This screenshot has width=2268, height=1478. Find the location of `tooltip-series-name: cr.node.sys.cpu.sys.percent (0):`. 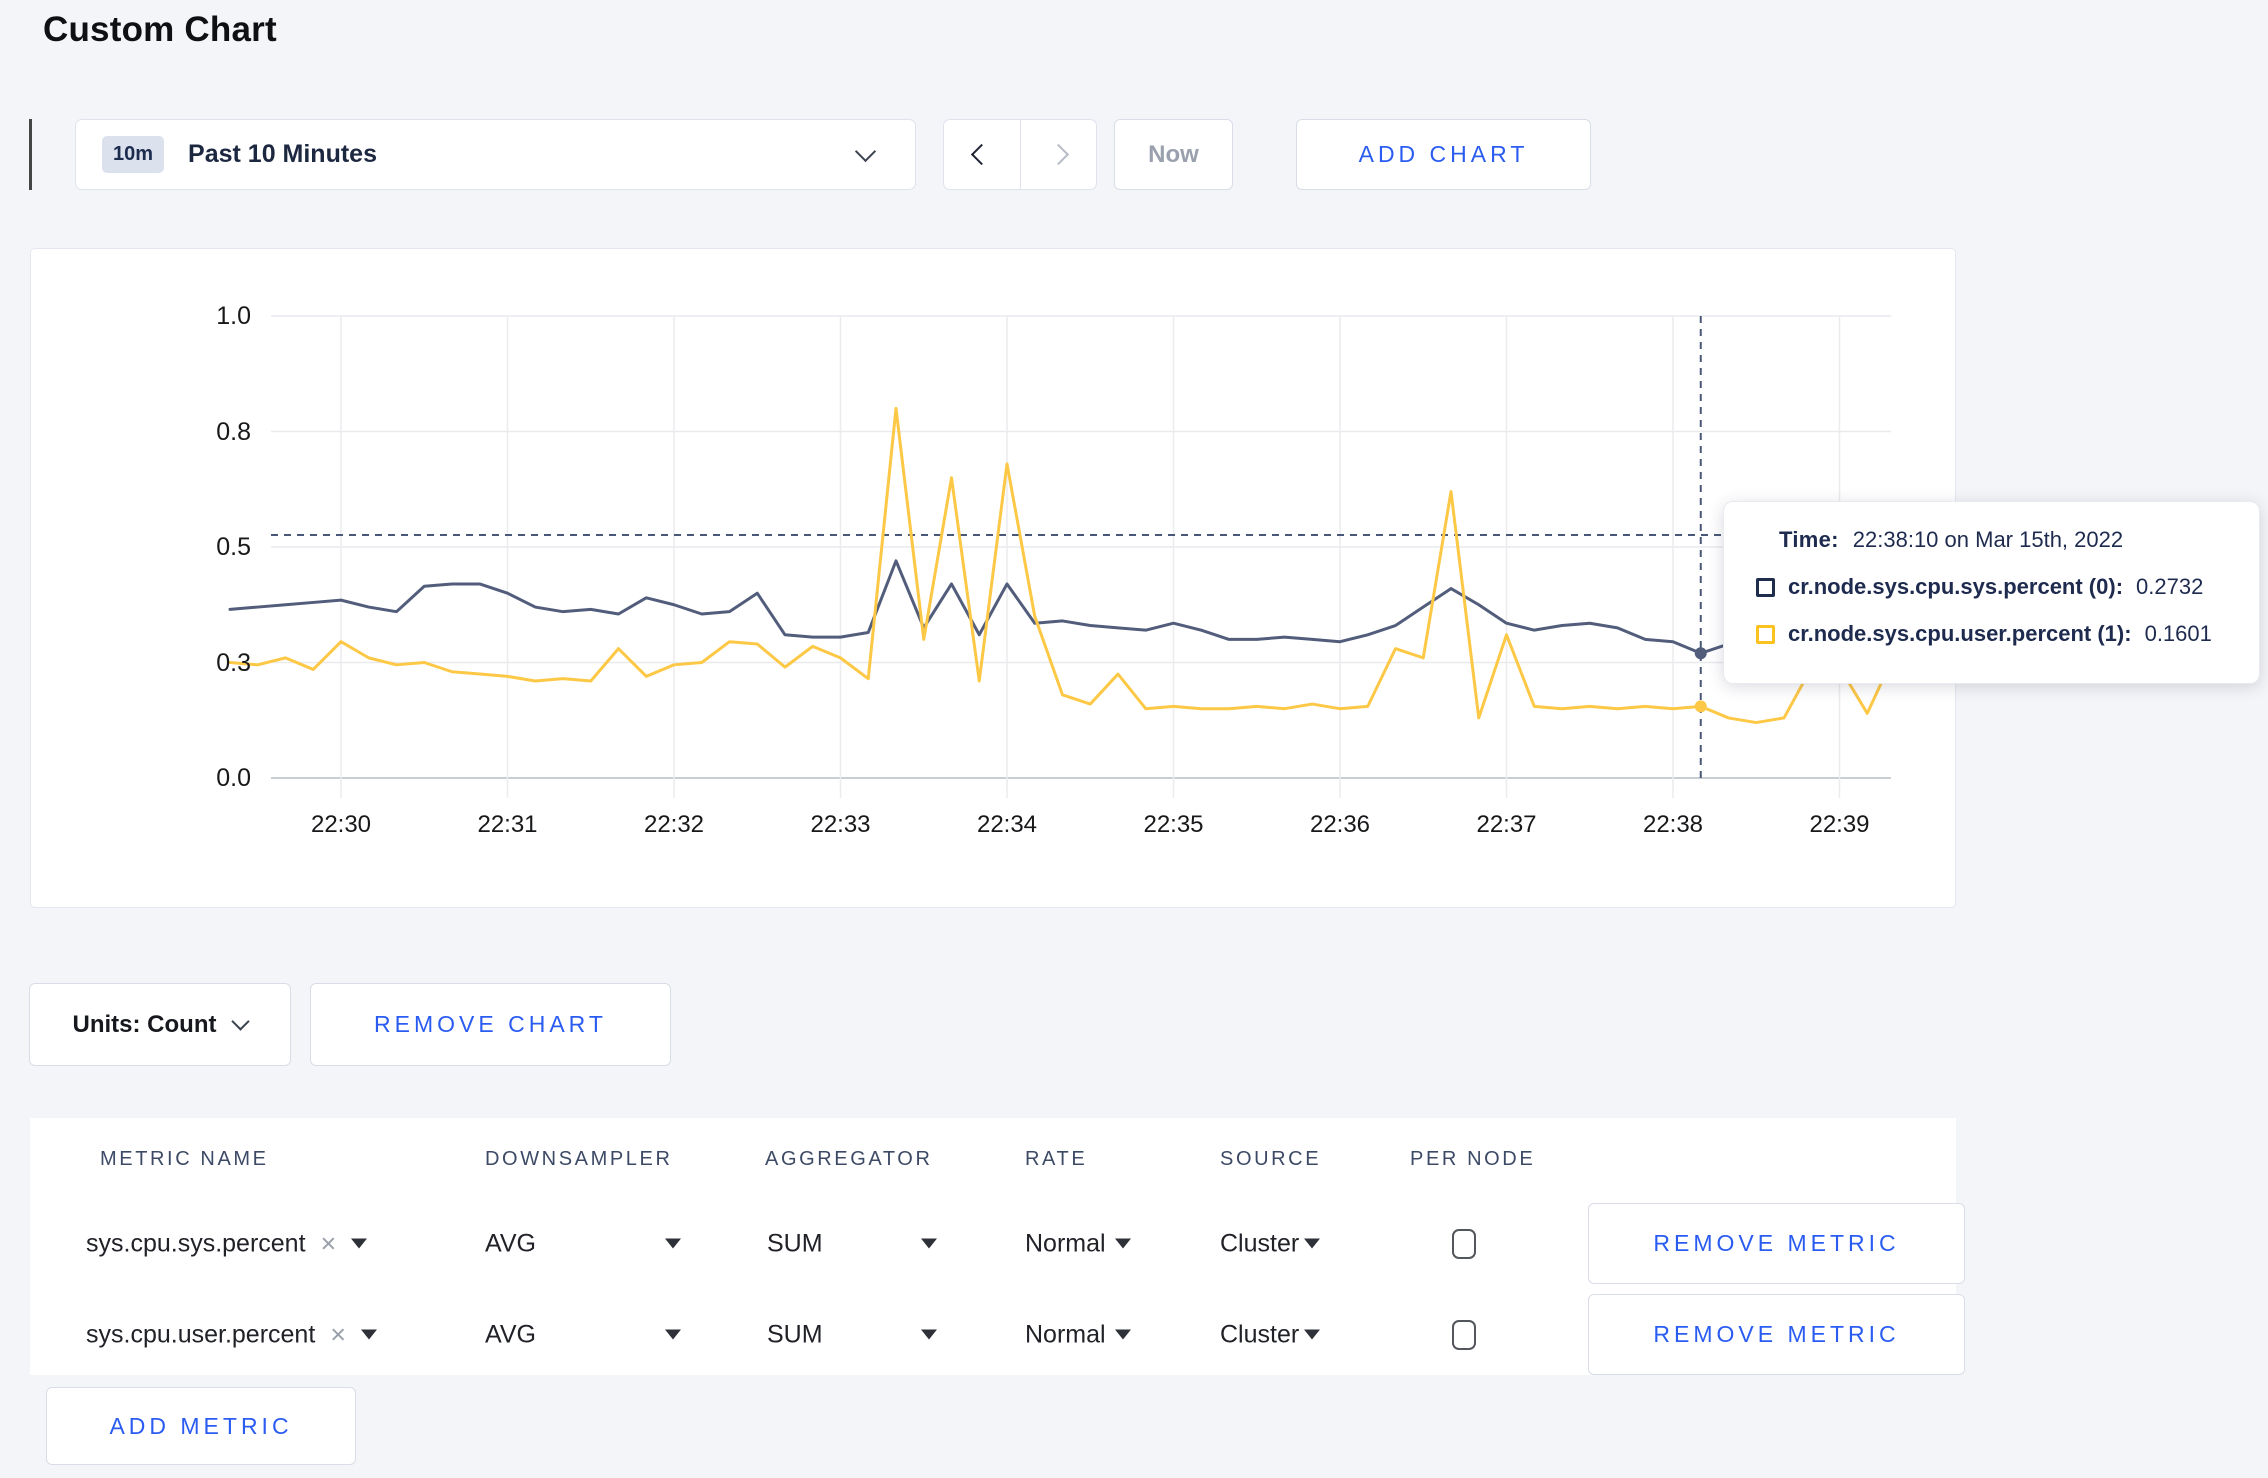

tooltip-series-name: cr.node.sys.cpu.sys.percent (0): is located at coordinates (1956, 586).